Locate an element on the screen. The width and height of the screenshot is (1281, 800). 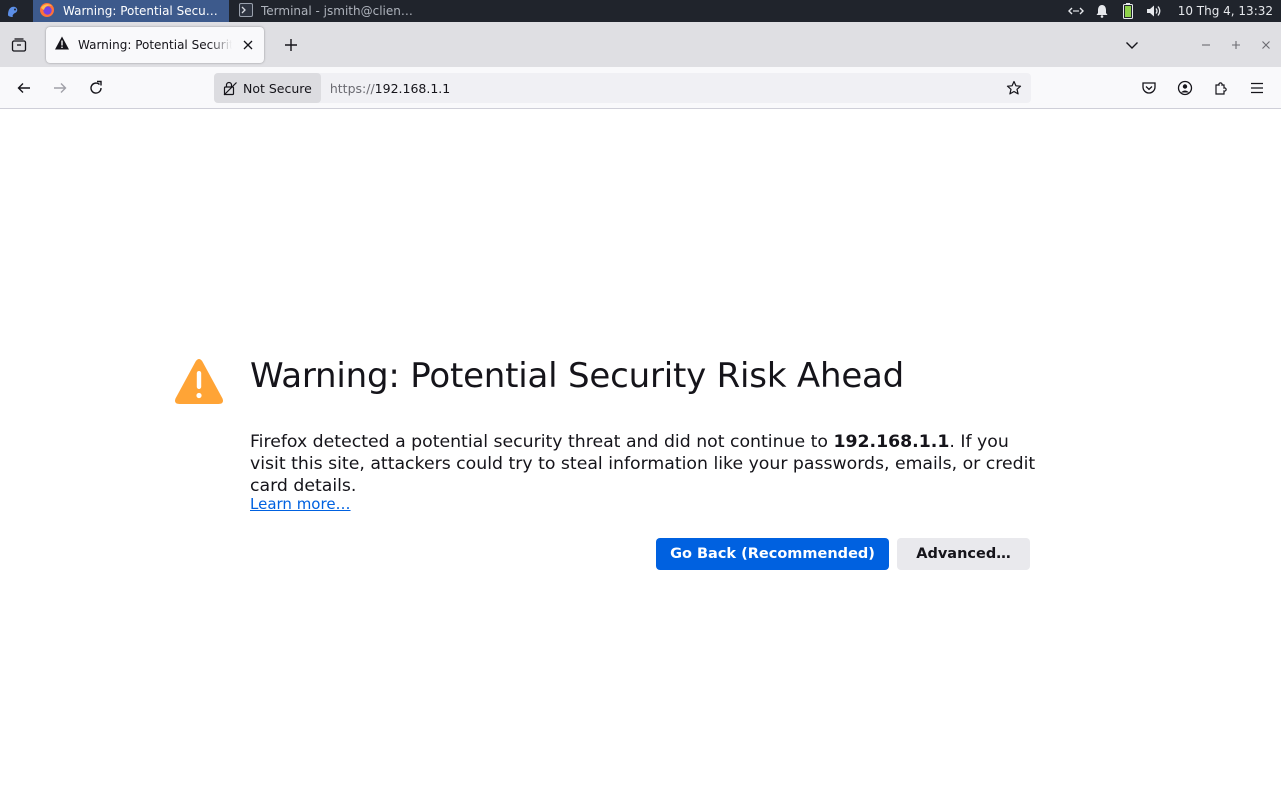
account-icon is located at coordinates (1185, 88).